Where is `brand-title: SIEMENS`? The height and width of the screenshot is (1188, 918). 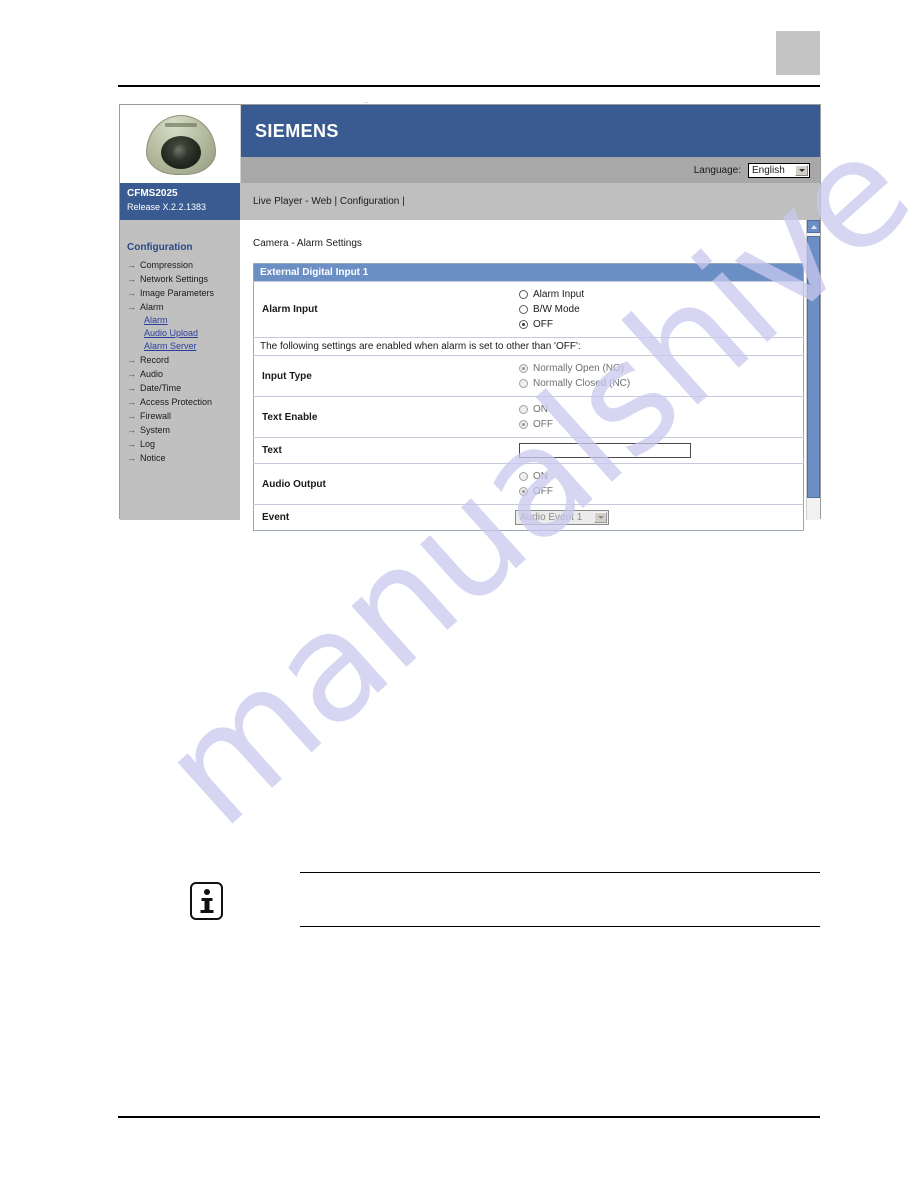 brand-title: SIEMENS is located at coordinates (297, 130).